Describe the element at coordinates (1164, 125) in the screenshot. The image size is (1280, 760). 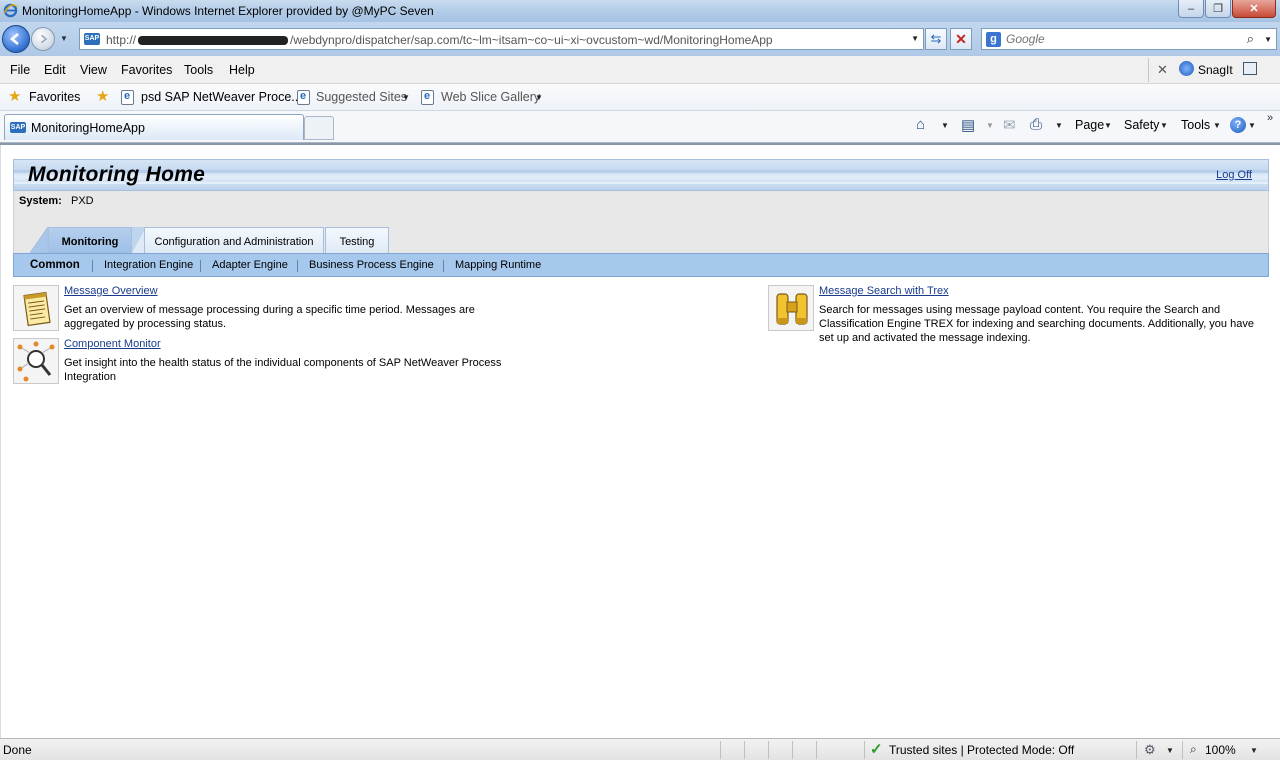
I see `safety-dropdown-icon: ▼` at that location.